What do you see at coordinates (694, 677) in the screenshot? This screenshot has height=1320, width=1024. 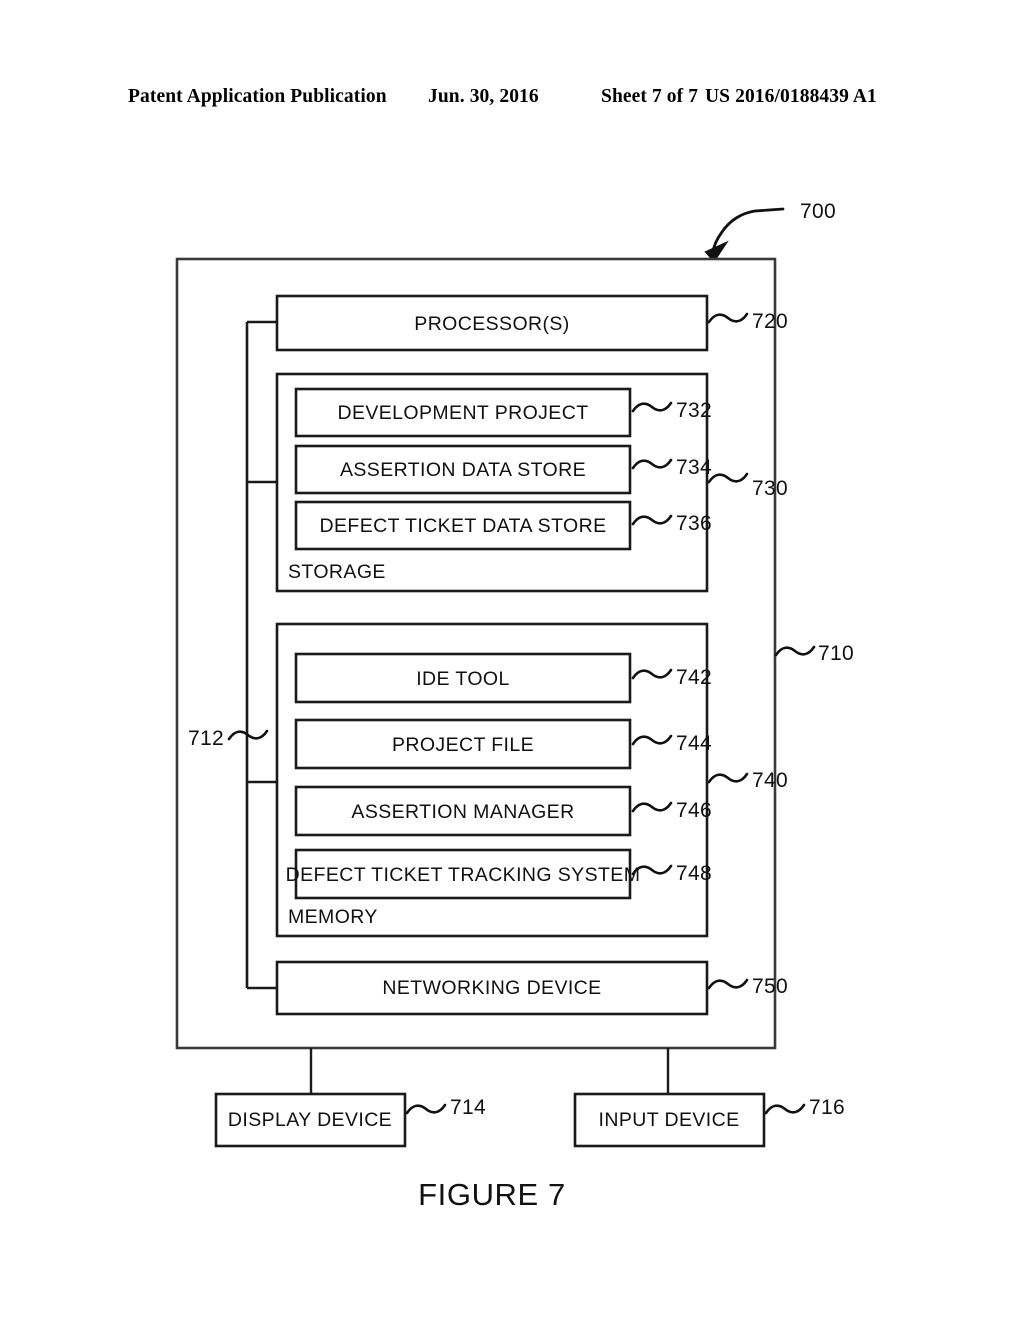 I see `ref-742: 742` at bounding box center [694, 677].